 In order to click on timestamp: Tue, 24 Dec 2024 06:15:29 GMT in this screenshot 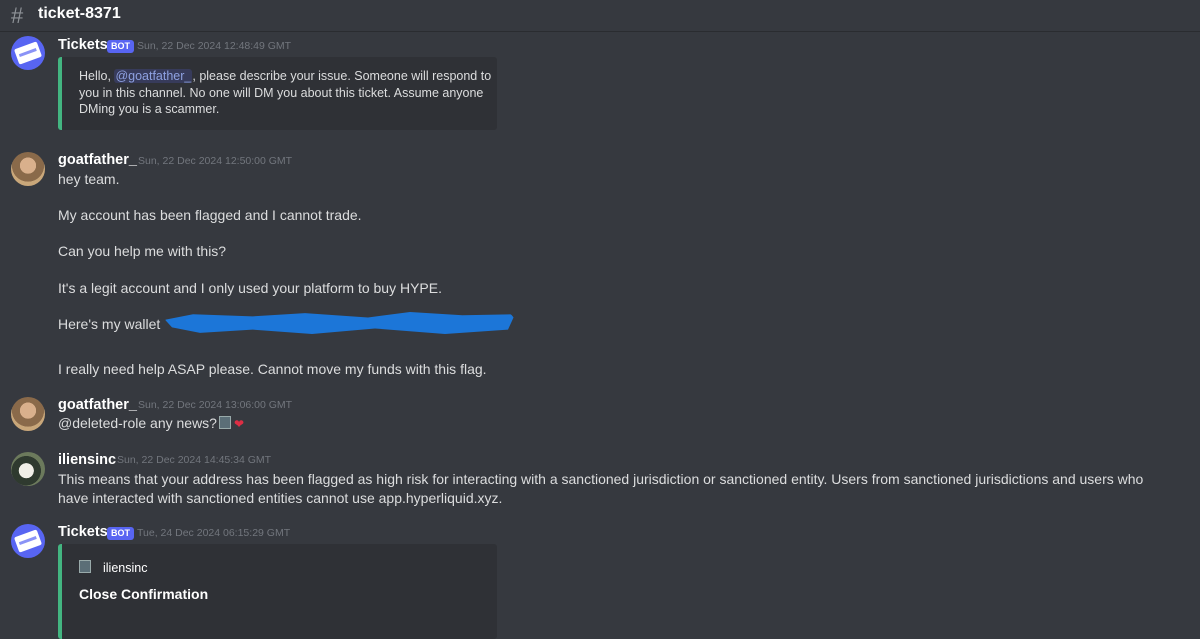, I will do `click(214, 533)`.